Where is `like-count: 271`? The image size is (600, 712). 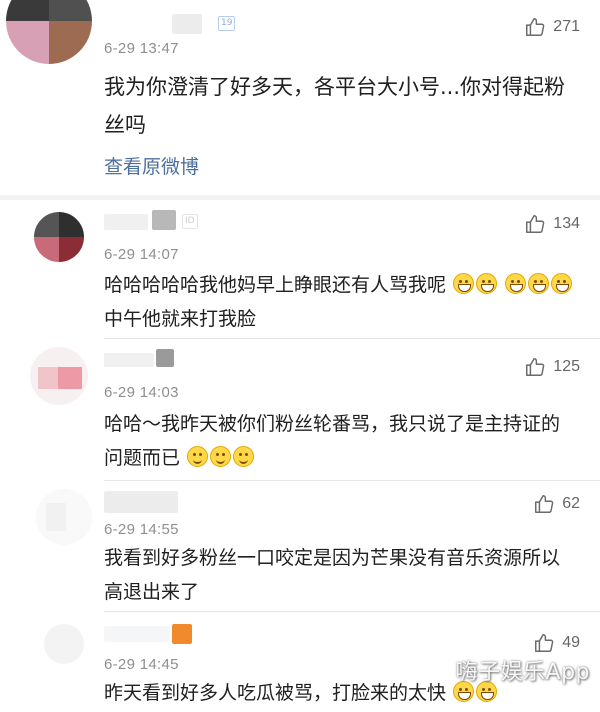 like-count: 271 is located at coordinates (566, 26).